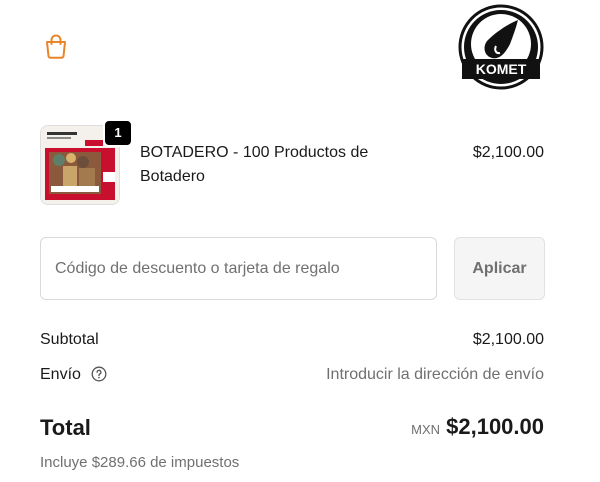 This screenshot has width=600, height=482. What do you see at coordinates (501, 69) in the screenshot?
I see `logo-text: KOMET` at bounding box center [501, 69].